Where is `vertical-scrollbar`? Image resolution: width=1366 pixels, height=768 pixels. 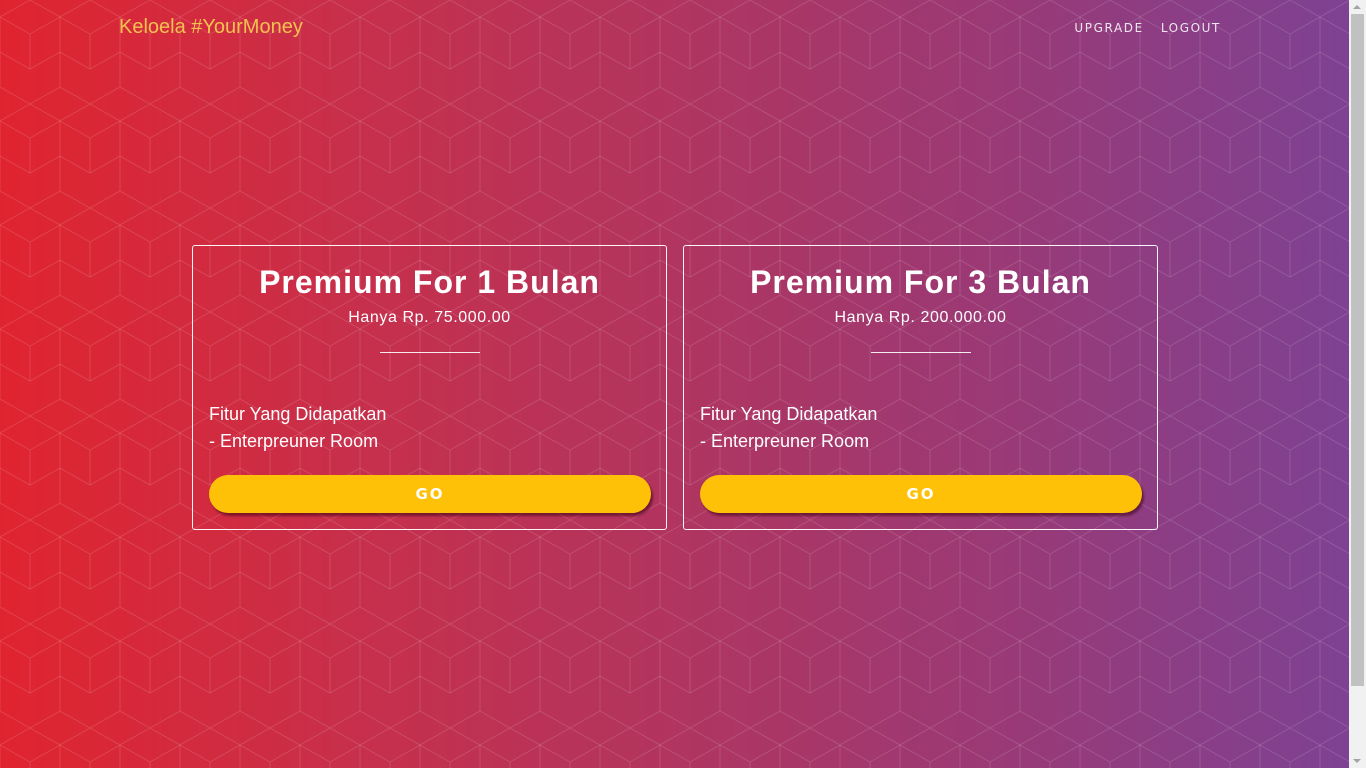
vertical-scrollbar is located at coordinates (1357, 384).